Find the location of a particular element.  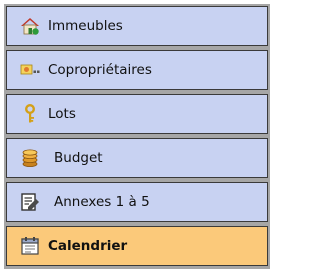

sidebar-item-calendrier: Calendrier is located at coordinates (137, 246).